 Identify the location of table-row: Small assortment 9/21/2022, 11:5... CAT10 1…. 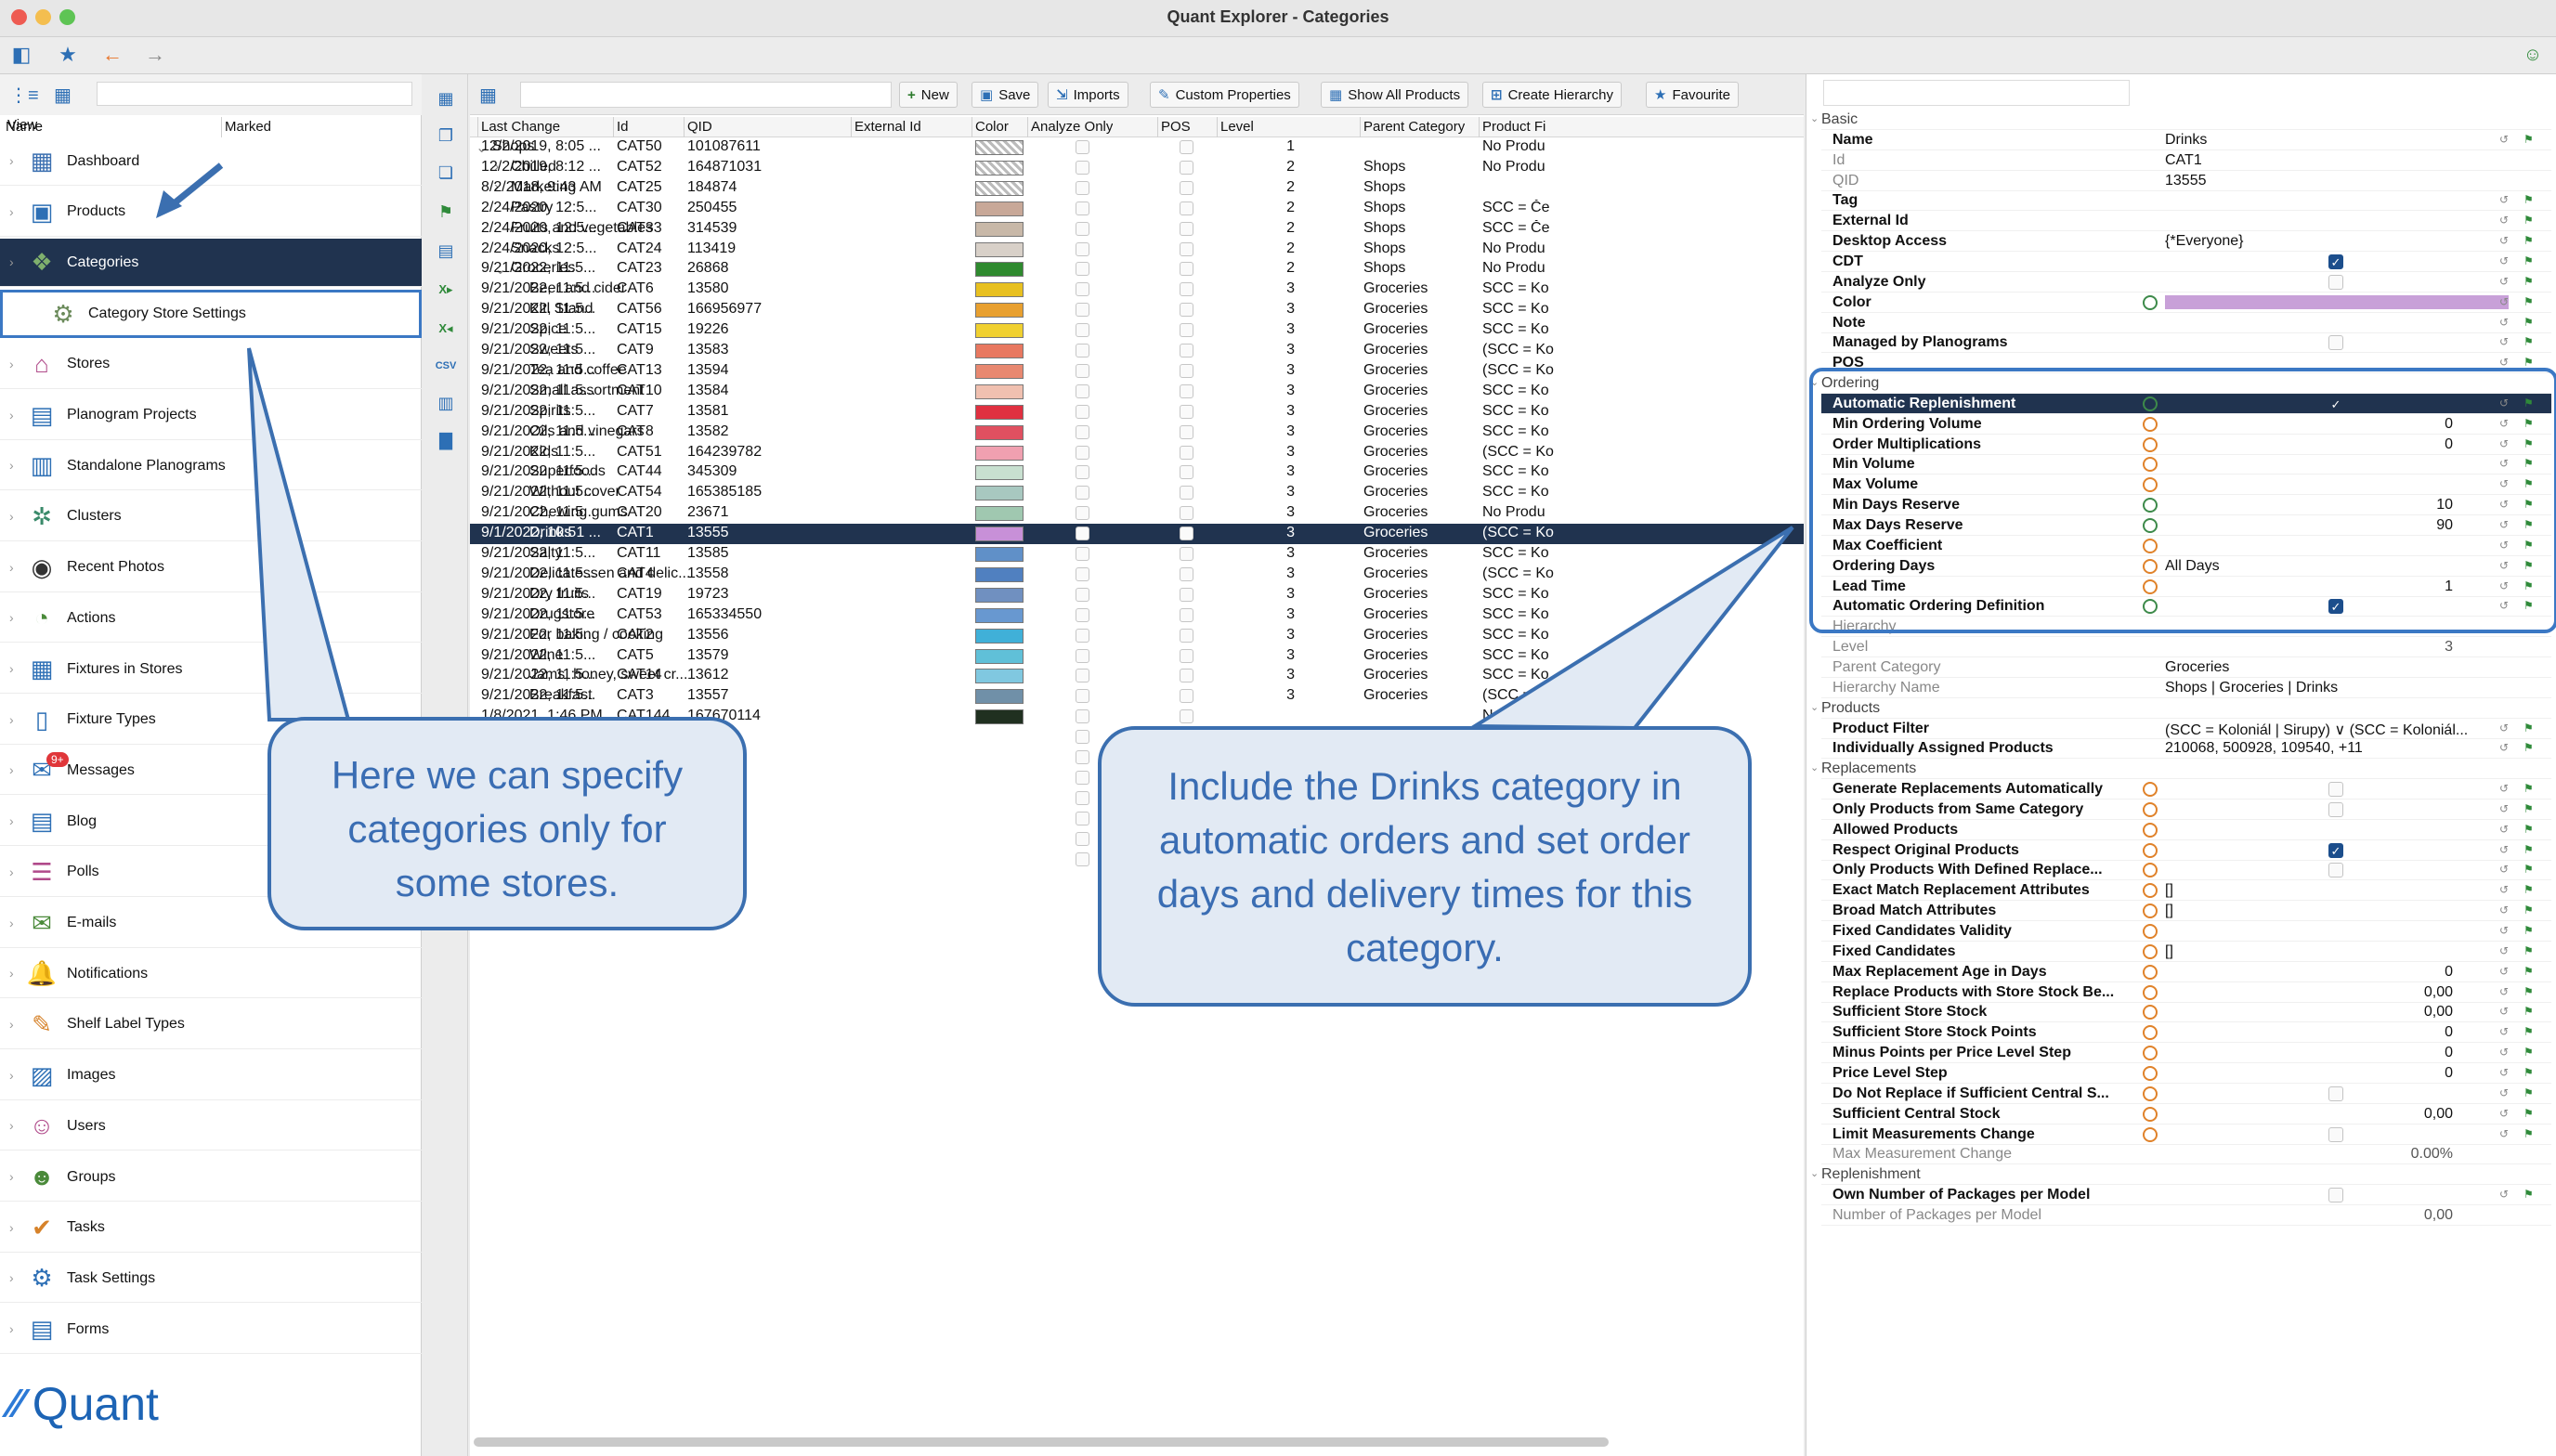
(1137, 392).